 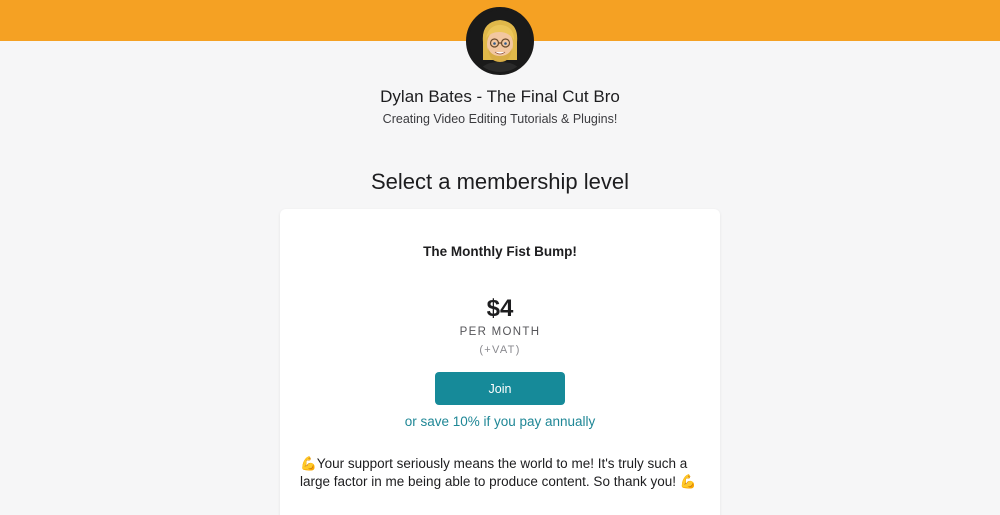 What do you see at coordinates (500, 388) in the screenshot?
I see `join-button: Join` at bounding box center [500, 388].